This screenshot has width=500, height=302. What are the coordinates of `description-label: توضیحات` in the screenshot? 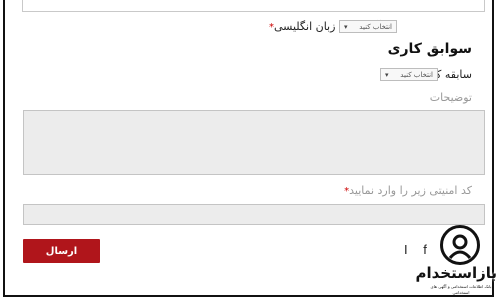 It's located at (450, 97).